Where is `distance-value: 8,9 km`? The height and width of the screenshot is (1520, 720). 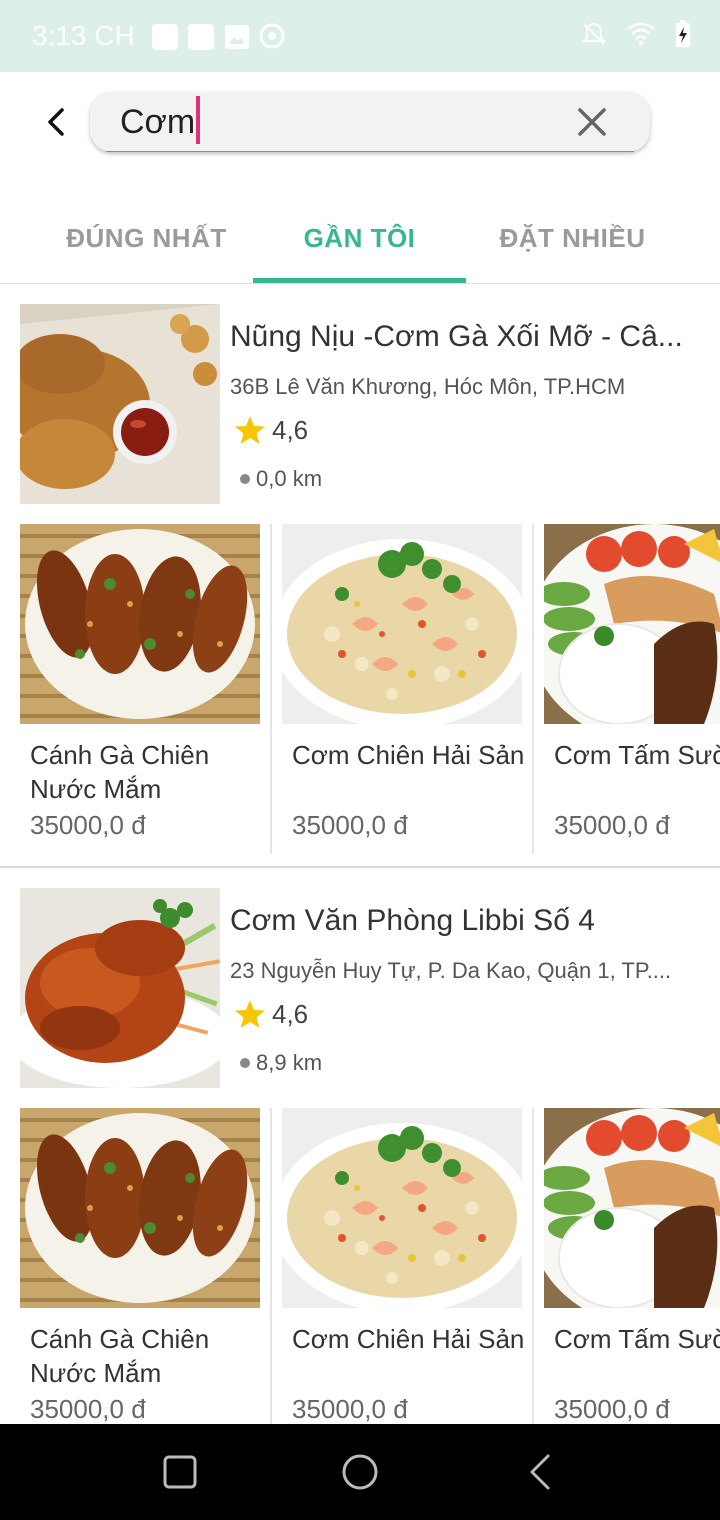
distance-value: 8,9 km is located at coordinates (289, 1062).